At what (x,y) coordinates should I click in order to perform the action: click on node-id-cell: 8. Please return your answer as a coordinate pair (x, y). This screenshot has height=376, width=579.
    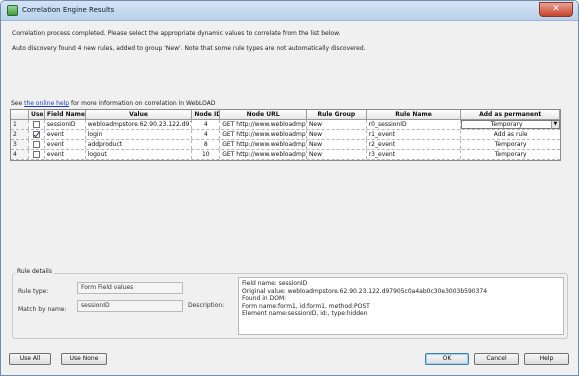
    Looking at the image, I should click on (206, 144).